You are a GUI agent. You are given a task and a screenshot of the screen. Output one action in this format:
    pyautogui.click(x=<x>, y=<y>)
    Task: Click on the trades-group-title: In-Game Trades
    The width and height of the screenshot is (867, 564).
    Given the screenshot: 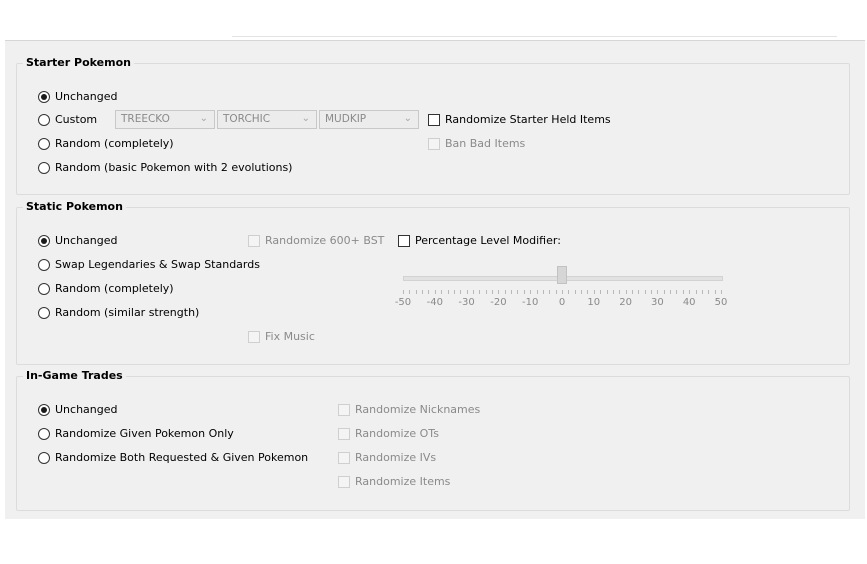 What is the action you would take?
    pyautogui.click(x=74, y=375)
    